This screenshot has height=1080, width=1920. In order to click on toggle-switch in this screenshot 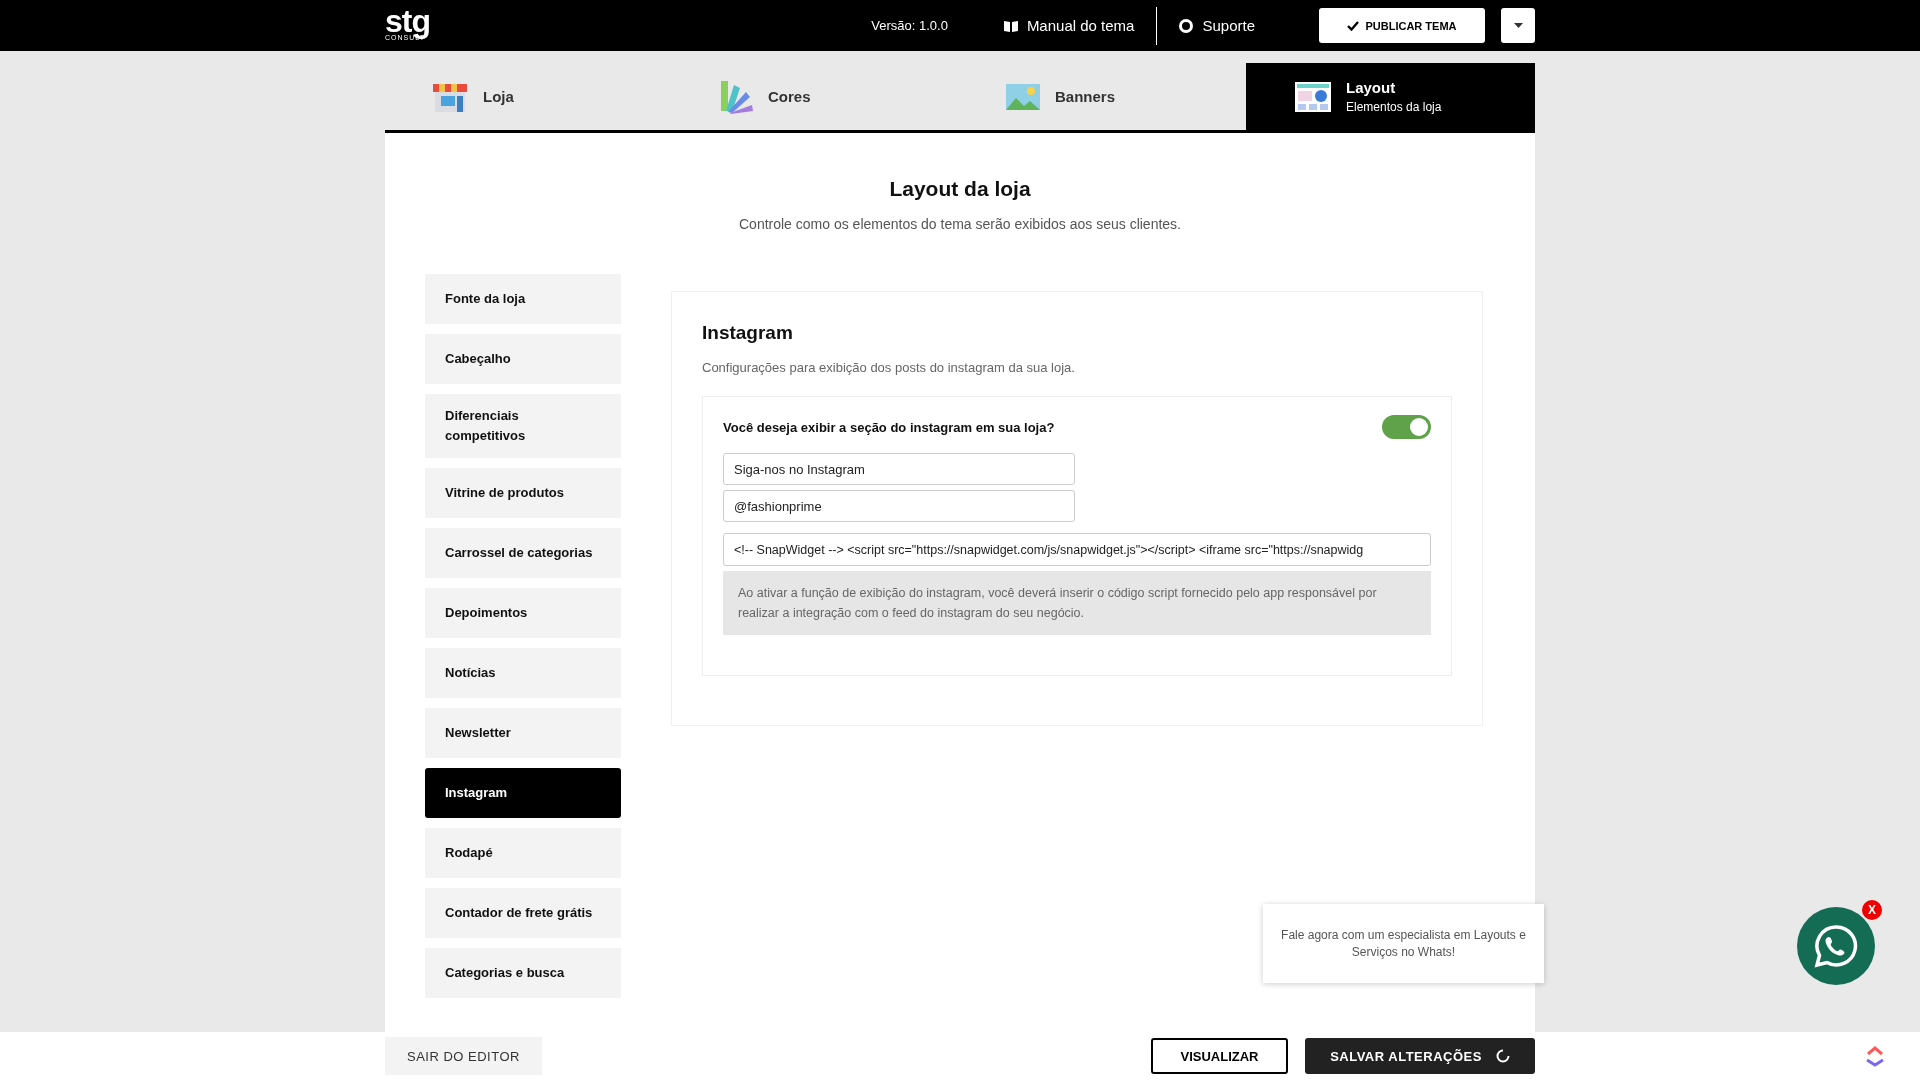, I will do `click(1406, 427)`.